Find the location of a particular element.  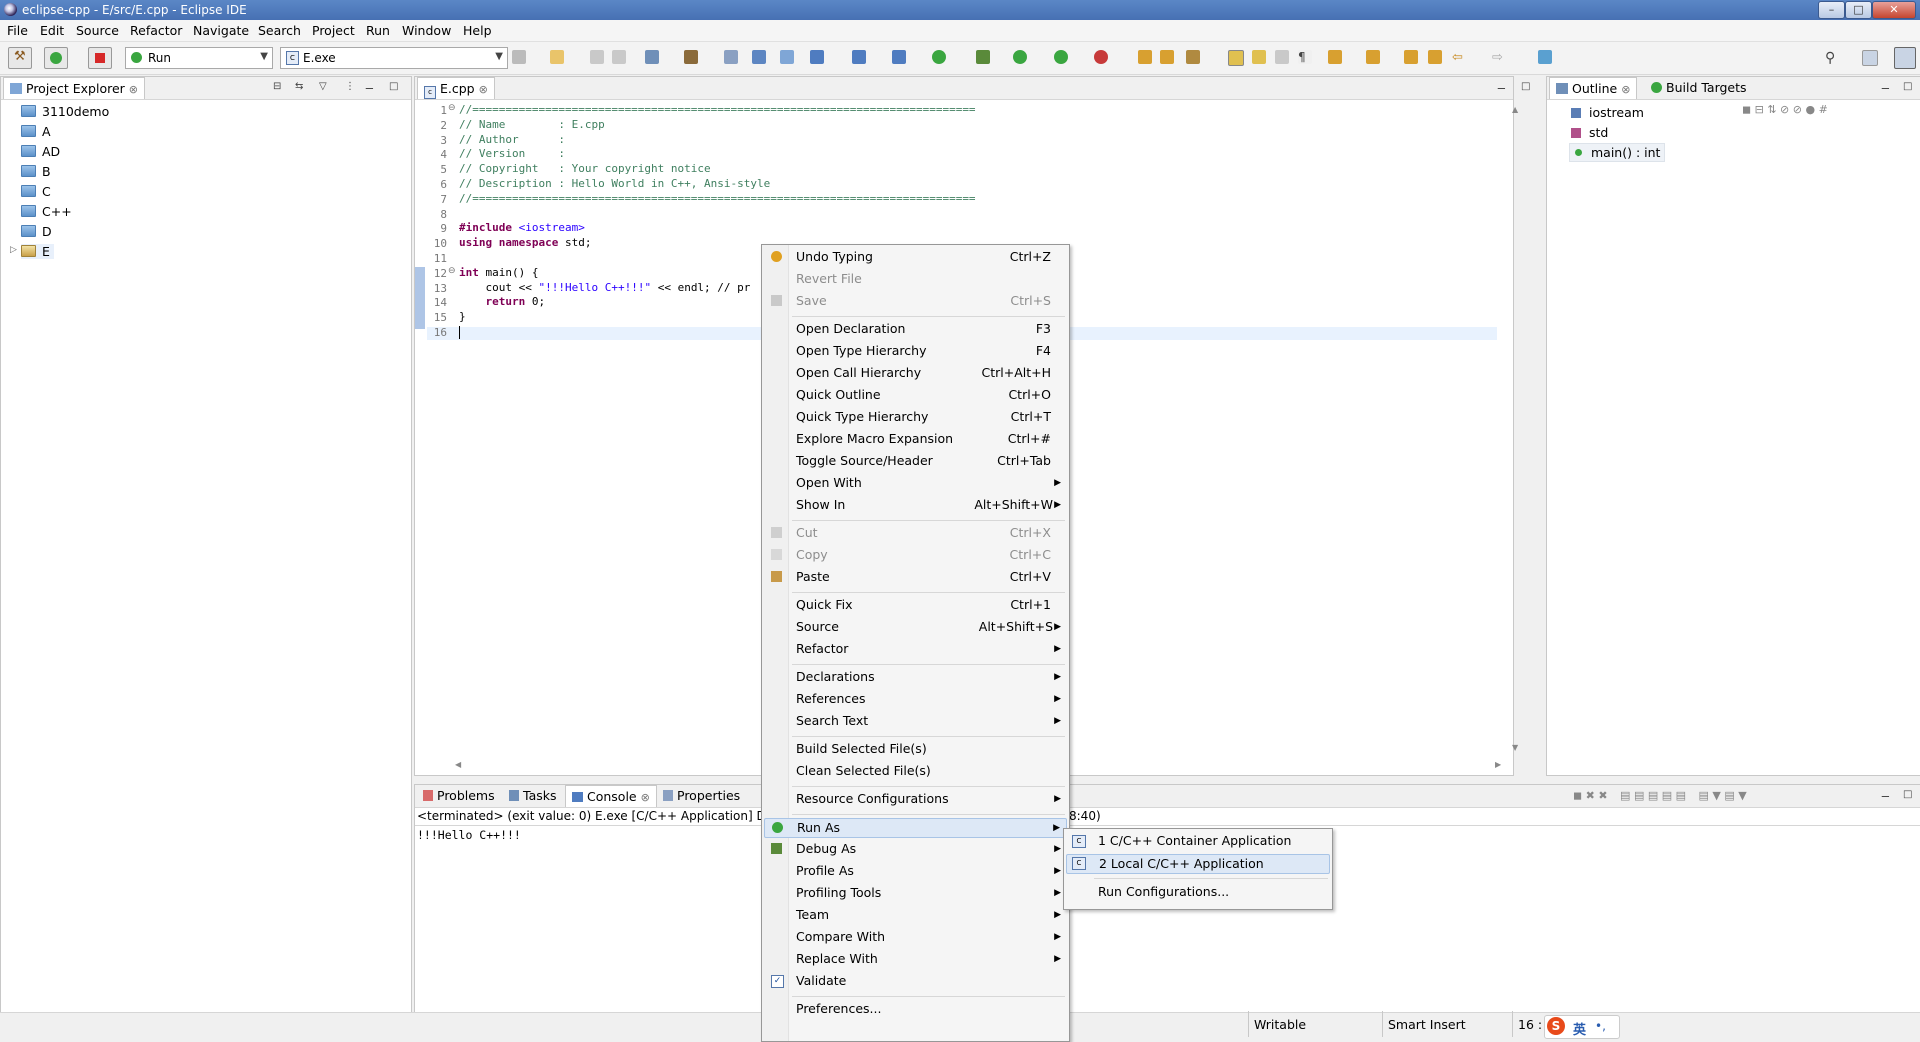

tab-e-cpp: c E.cpp ⊗ is located at coordinates (456, 88).